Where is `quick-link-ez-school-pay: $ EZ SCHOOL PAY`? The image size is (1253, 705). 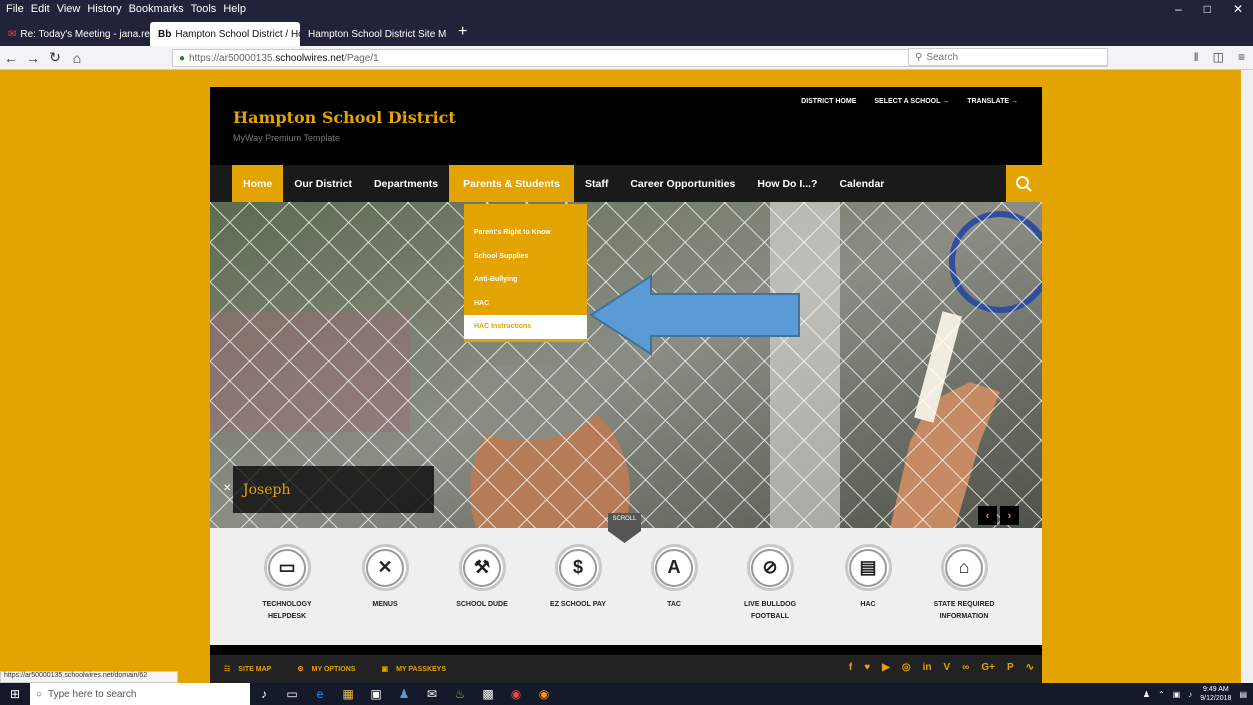
quick-link-ez-school-pay: $ EZ SCHOOL PAY is located at coordinates (578, 577).